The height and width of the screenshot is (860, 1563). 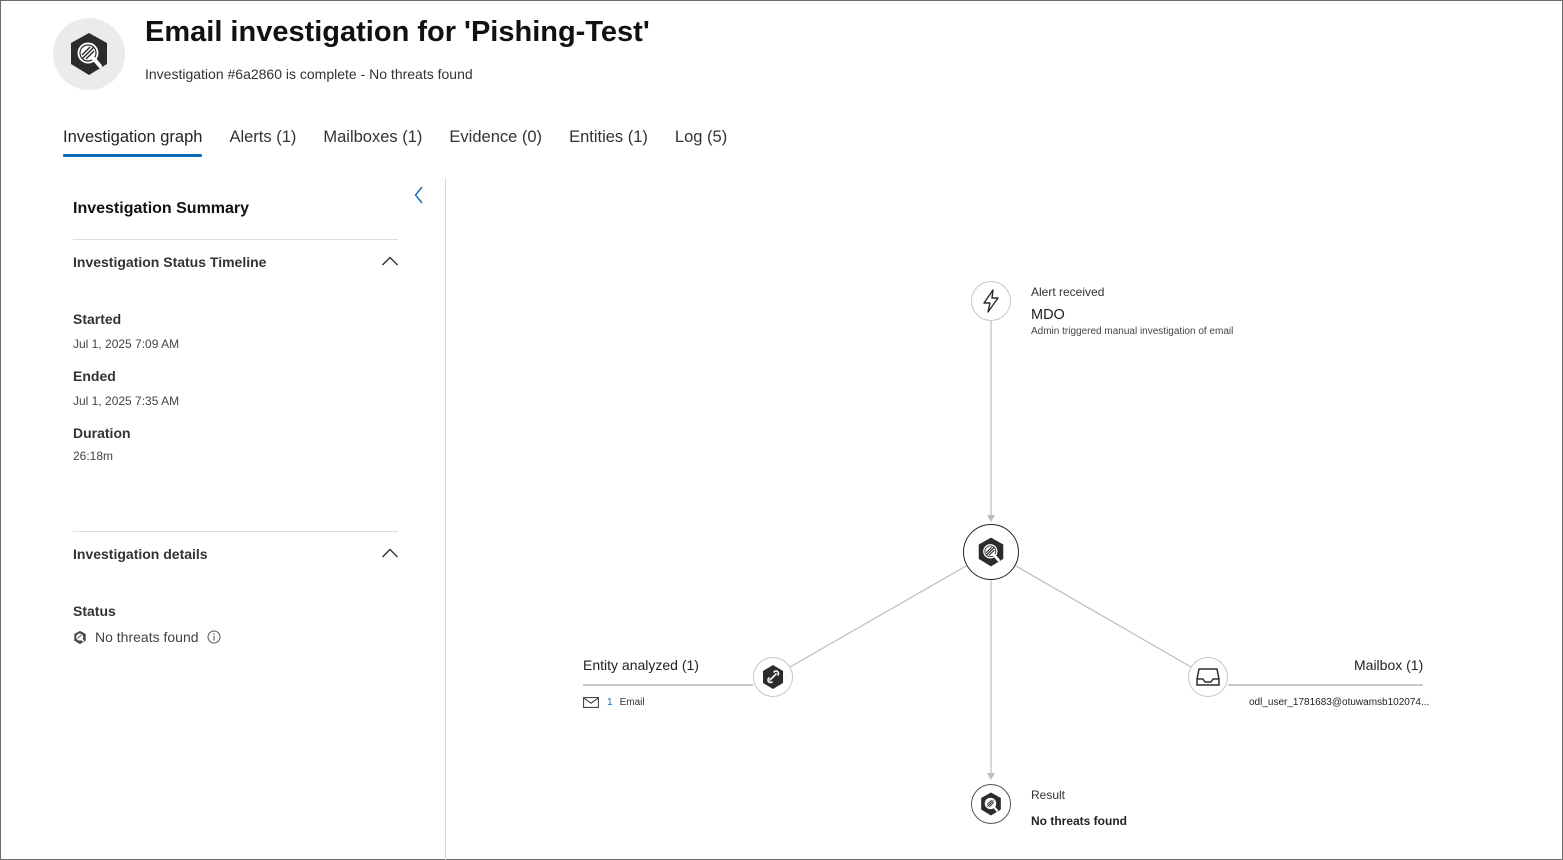 What do you see at coordinates (495, 142) in the screenshot?
I see `tab-evidence: Evidence (0)` at bounding box center [495, 142].